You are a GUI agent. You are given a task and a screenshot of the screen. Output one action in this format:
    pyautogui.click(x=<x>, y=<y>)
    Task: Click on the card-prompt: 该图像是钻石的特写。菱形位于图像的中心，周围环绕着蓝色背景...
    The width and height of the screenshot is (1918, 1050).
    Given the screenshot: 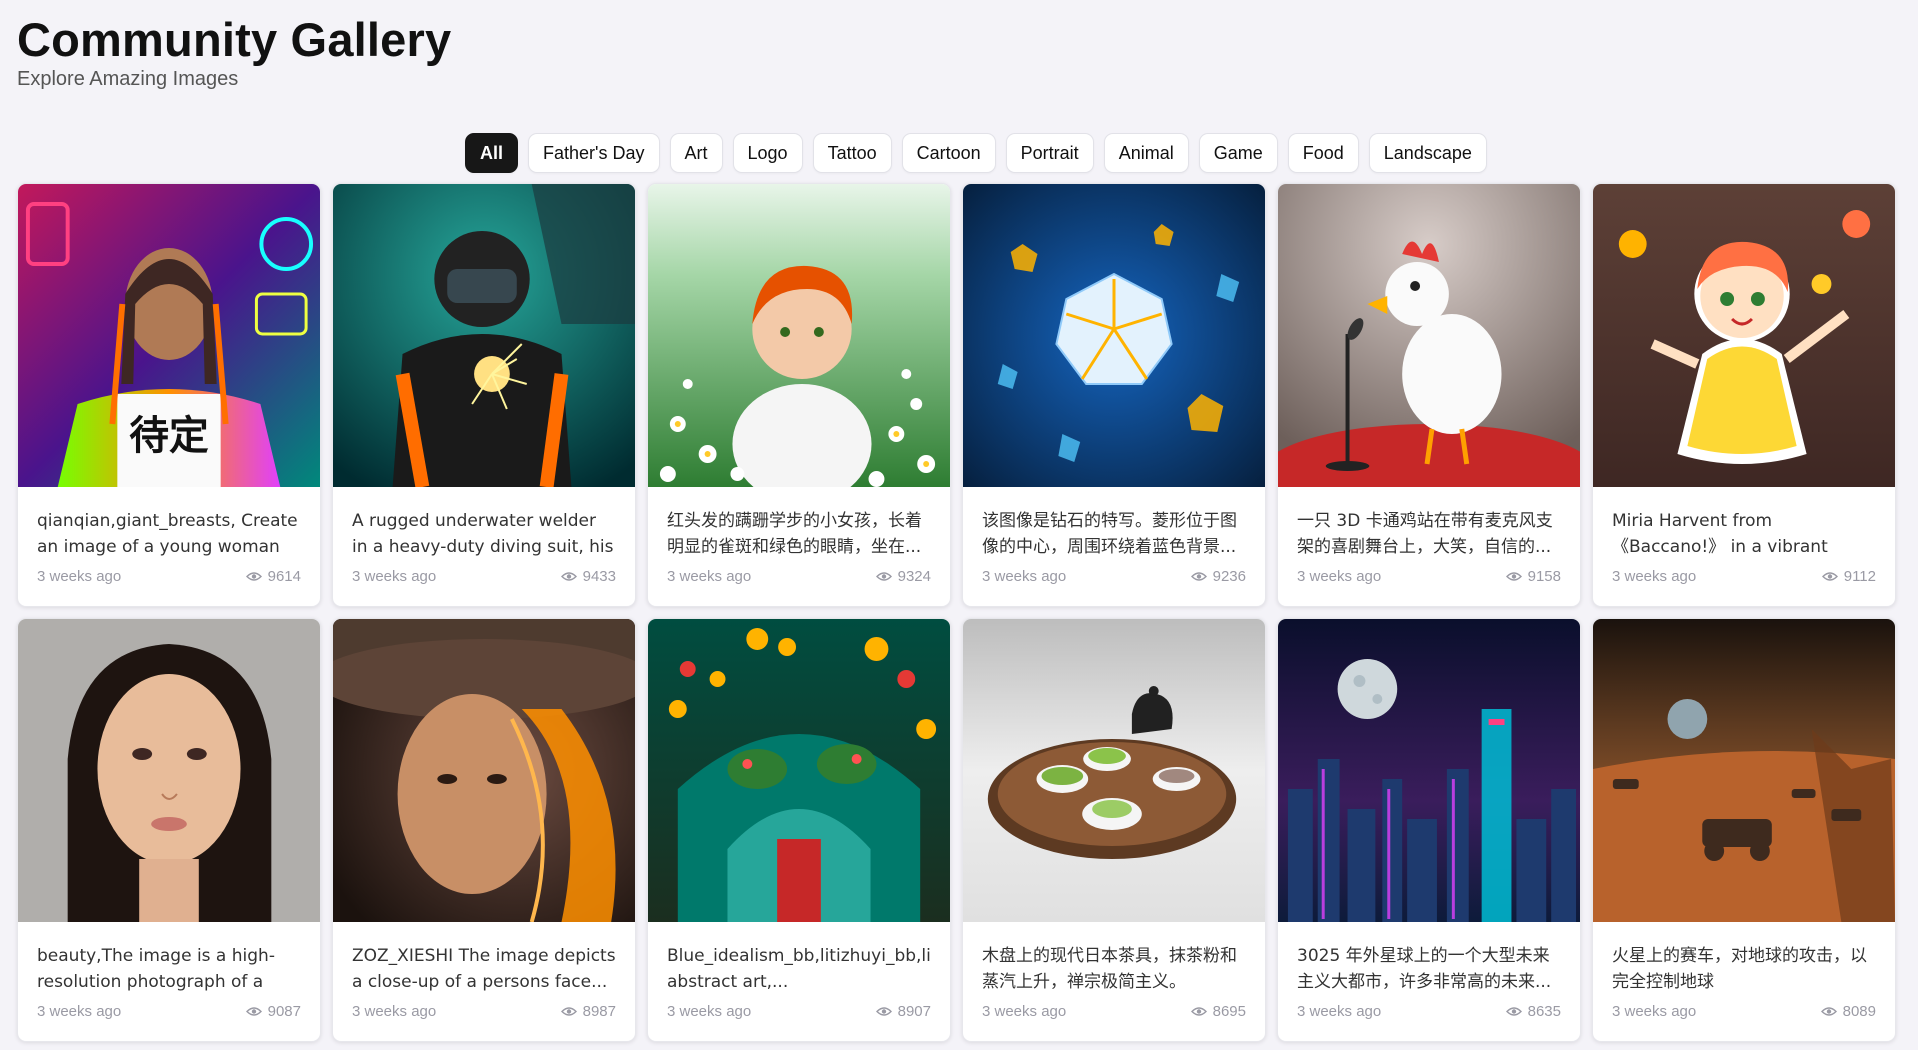 What is the action you would take?
    pyautogui.click(x=1109, y=534)
    